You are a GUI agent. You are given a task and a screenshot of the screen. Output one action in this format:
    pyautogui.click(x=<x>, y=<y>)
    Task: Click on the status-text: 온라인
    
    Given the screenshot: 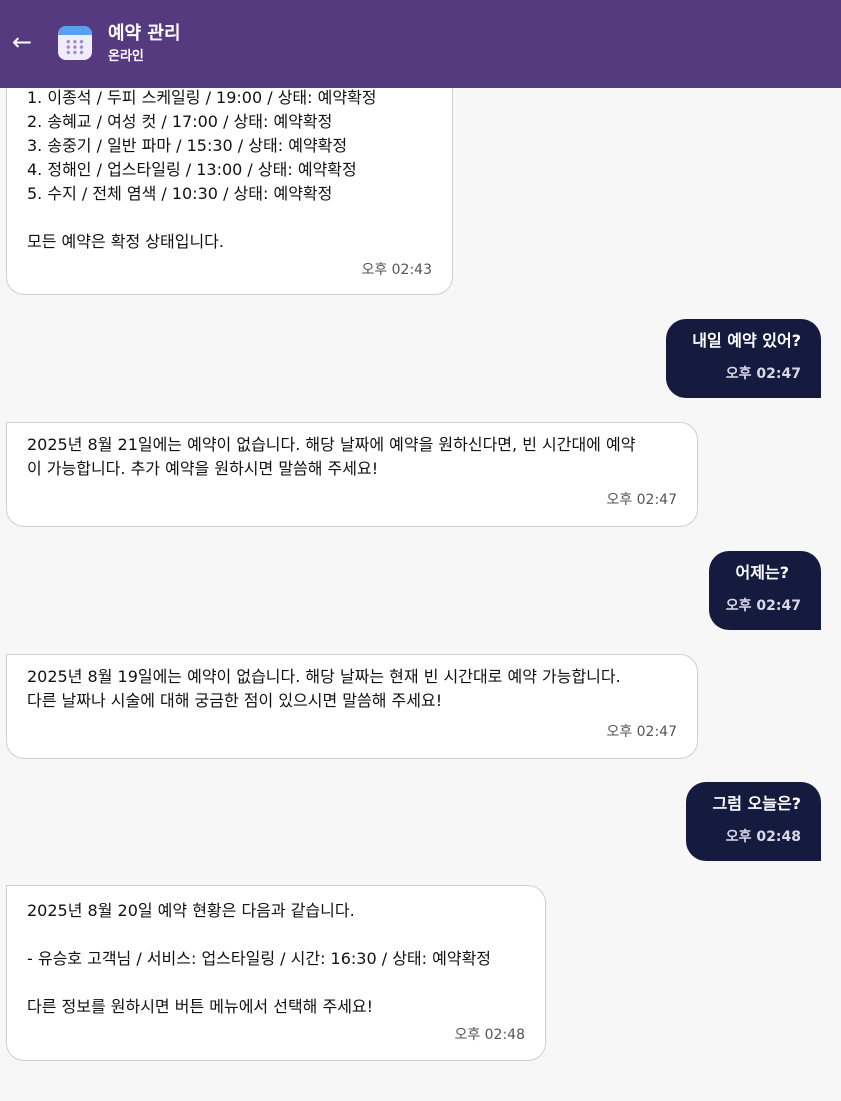 What is the action you would take?
    pyautogui.click(x=126, y=56)
    